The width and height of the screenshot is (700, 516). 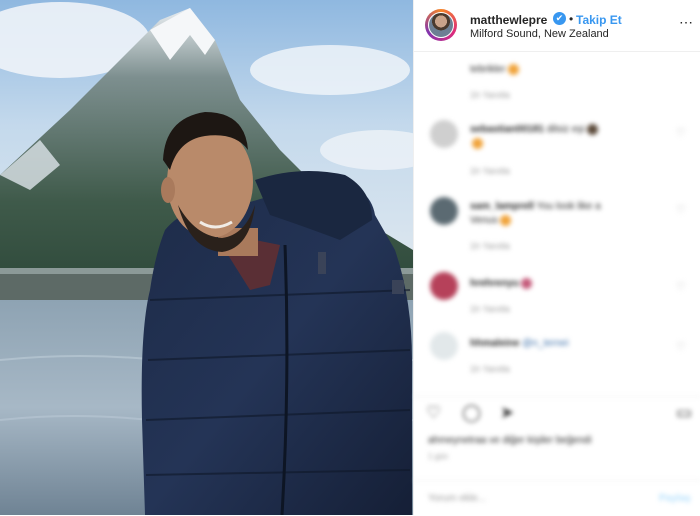 I want to click on like-icon: ♡, so click(x=433, y=413).